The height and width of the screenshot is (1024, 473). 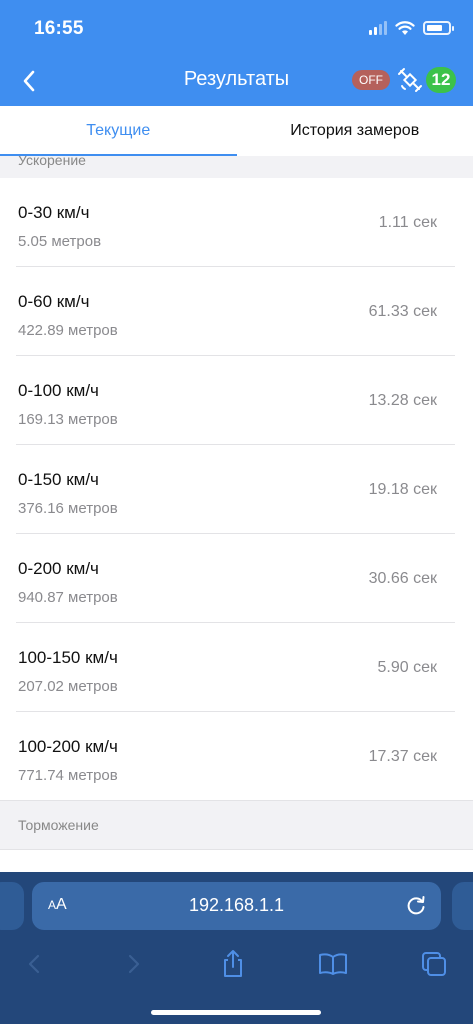 I want to click on row-title: 100-150 км/ч, so click(x=68, y=657).